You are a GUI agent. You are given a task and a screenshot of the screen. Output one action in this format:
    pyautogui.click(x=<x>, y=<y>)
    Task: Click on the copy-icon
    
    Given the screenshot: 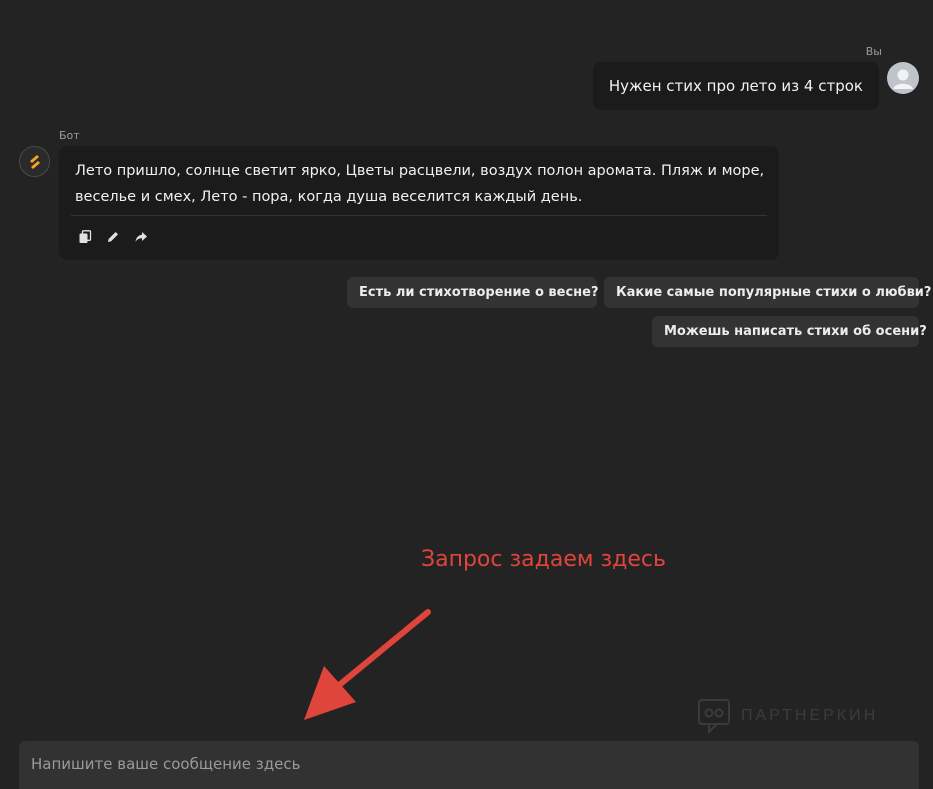 What is the action you would take?
    pyautogui.click(x=85, y=236)
    